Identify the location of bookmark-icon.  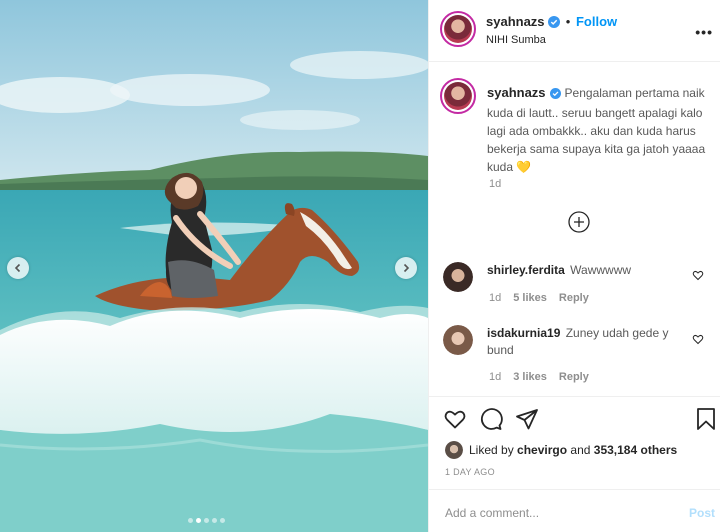
(706, 420).